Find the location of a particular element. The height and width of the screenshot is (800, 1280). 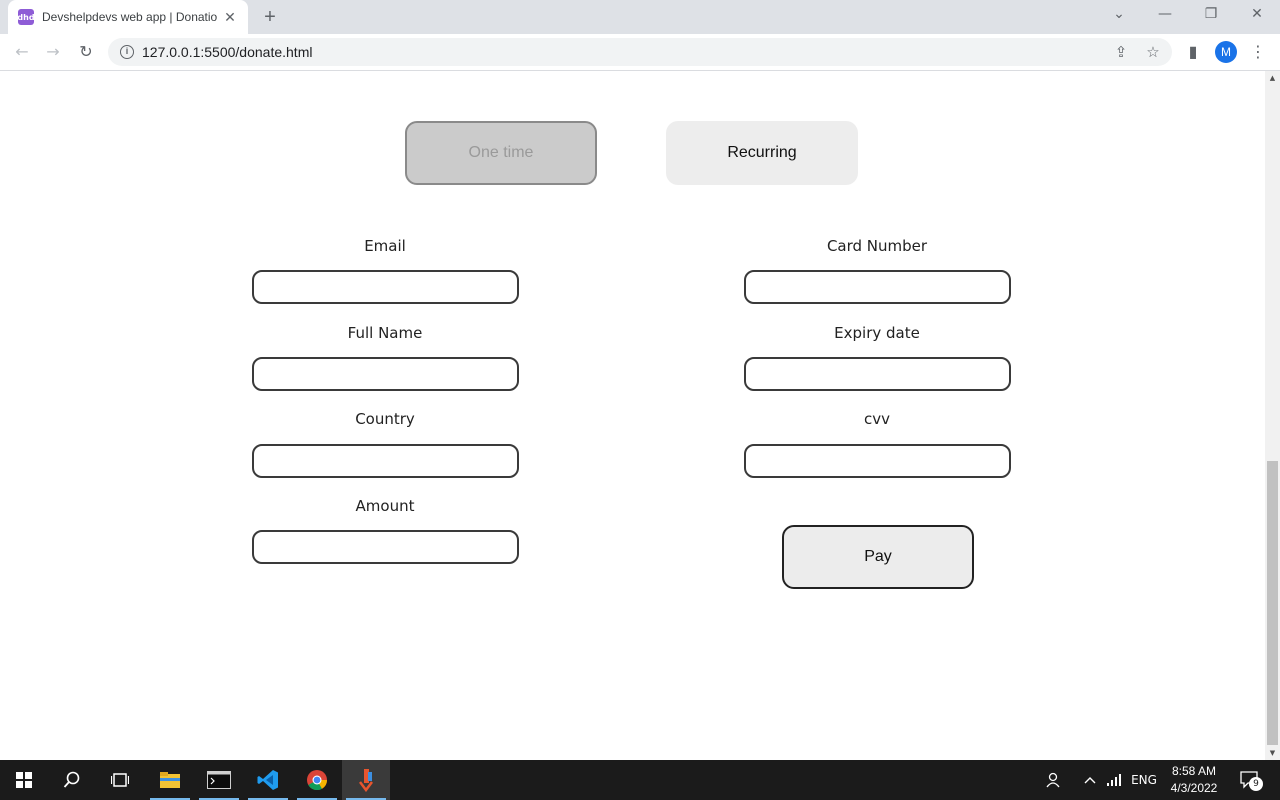

amount-label: Amount is located at coordinates (385, 506).